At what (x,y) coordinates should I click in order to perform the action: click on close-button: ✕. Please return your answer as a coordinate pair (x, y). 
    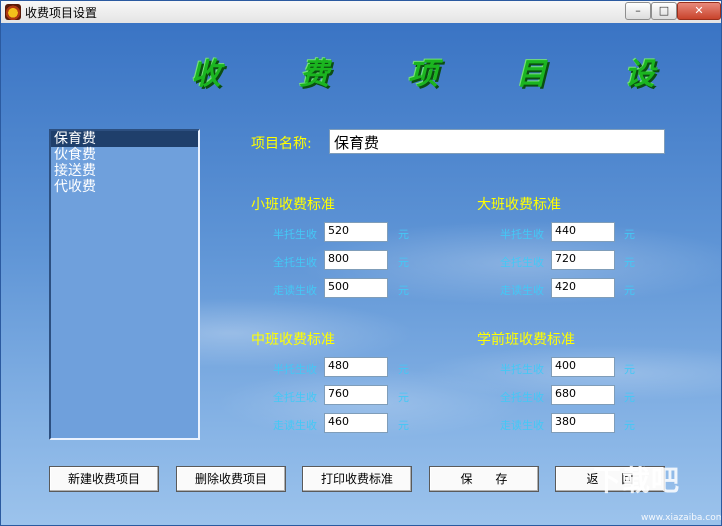
    Looking at the image, I should click on (699, 11).